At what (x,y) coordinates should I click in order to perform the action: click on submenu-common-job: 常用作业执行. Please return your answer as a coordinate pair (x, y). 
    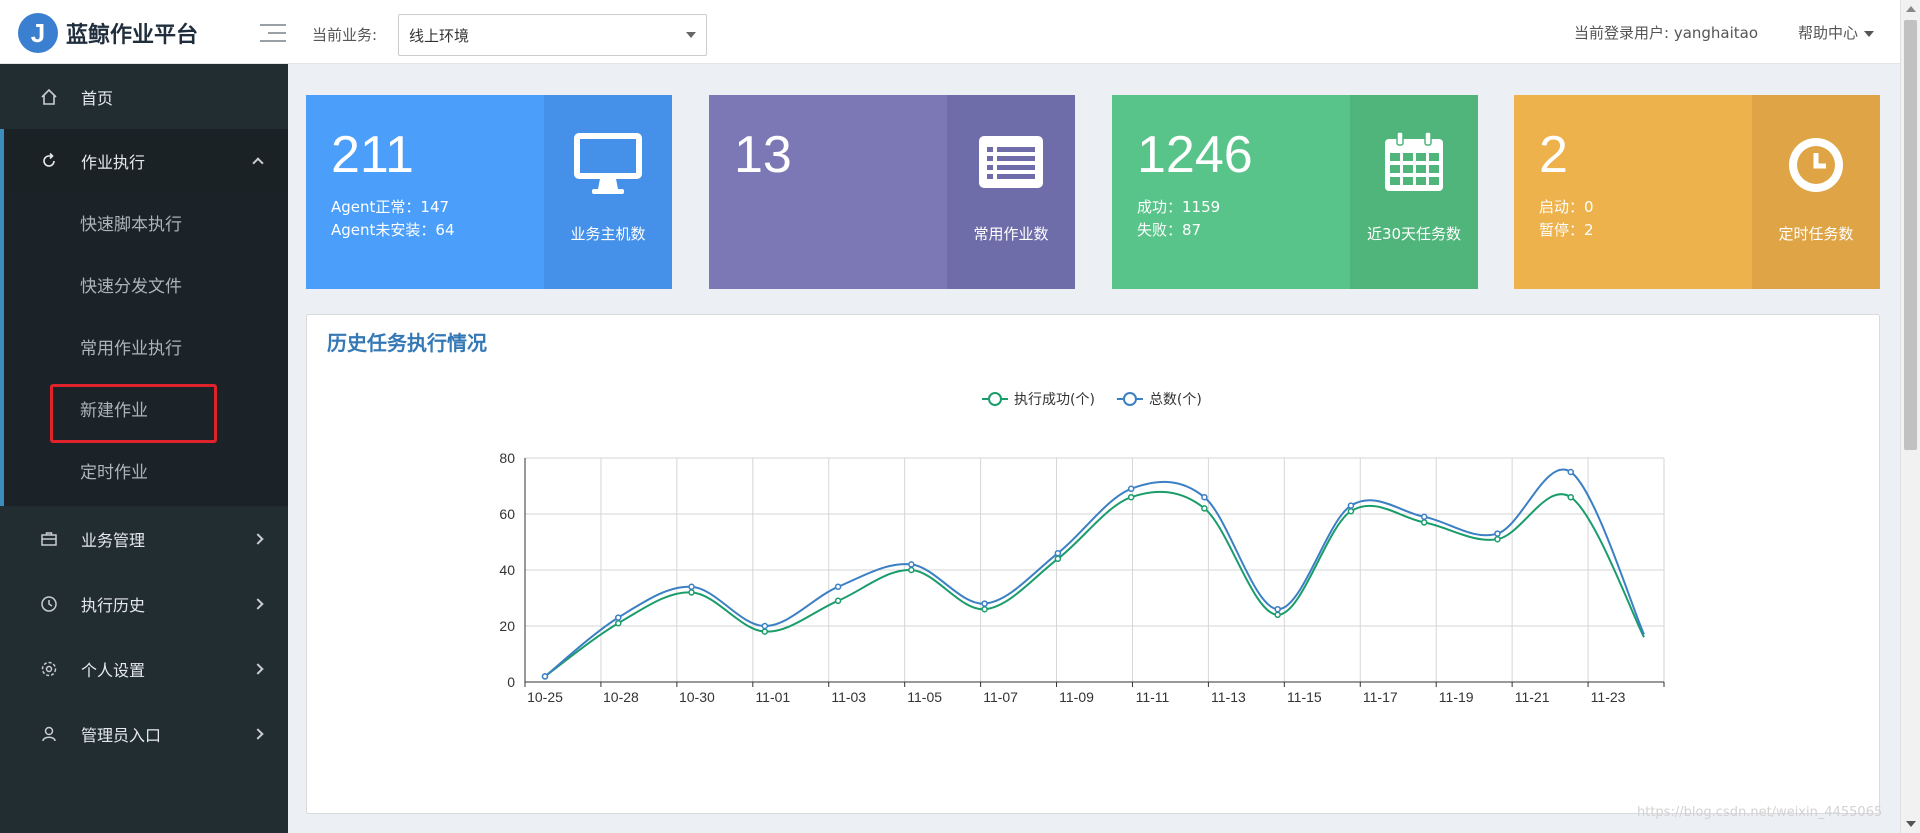
    Looking at the image, I should click on (131, 346).